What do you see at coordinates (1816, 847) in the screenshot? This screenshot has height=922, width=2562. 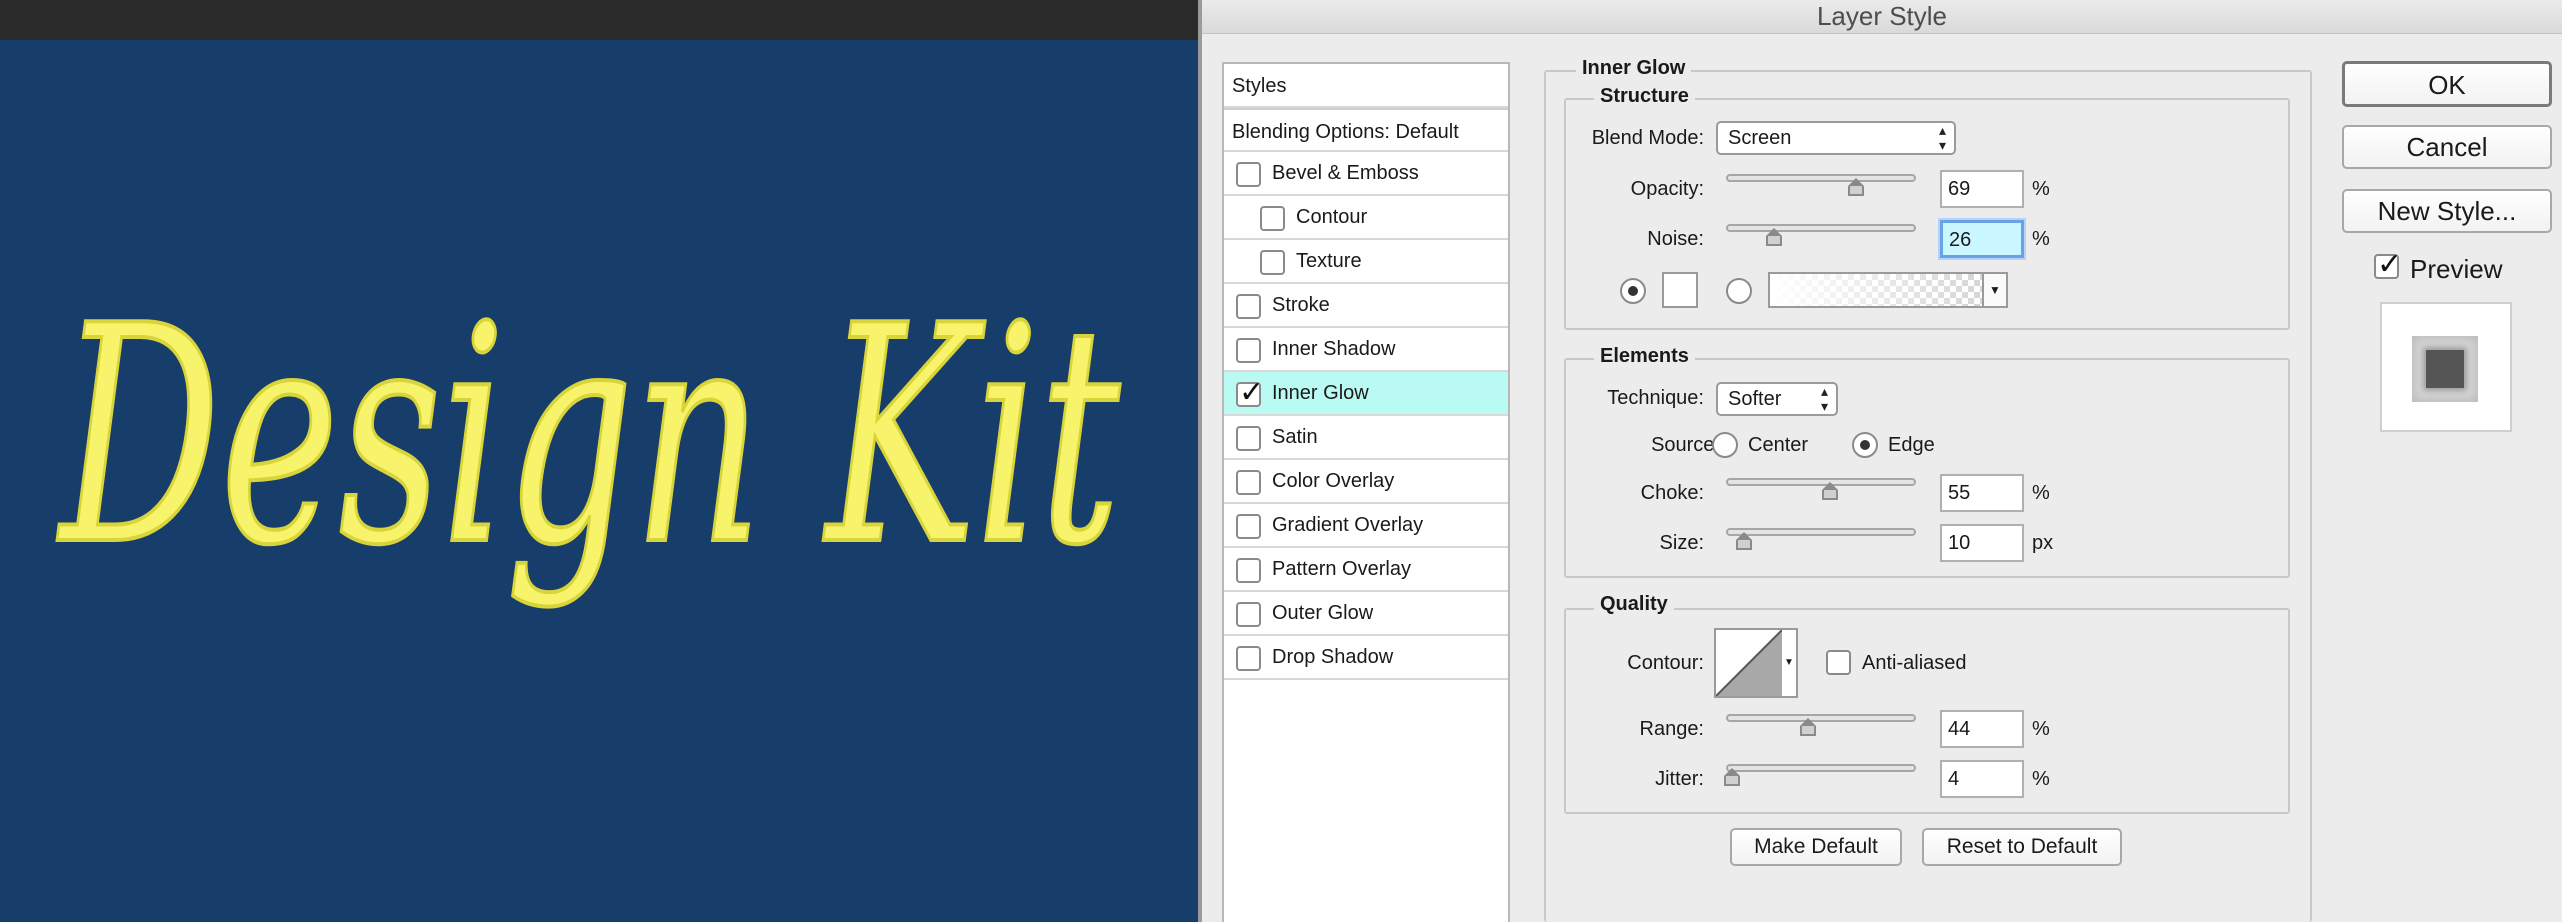 I see `make-default-button: Make Default` at bounding box center [1816, 847].